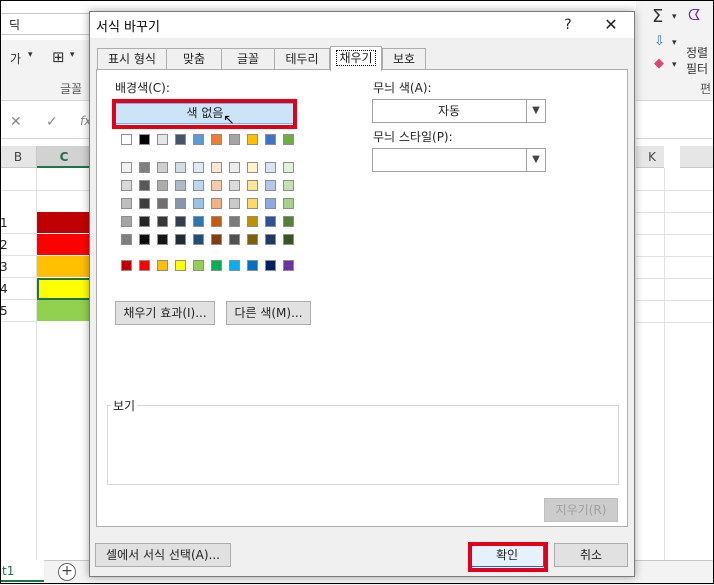 The height and width of the screenshot is (585, 714). I want to click on clear-button: 지우기(R), so click(581, 510).